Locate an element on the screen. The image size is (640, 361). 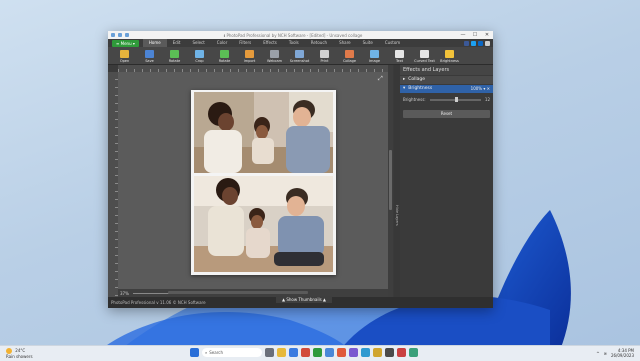
toolbar-open-button: Open is located at coordinates (124, 57).